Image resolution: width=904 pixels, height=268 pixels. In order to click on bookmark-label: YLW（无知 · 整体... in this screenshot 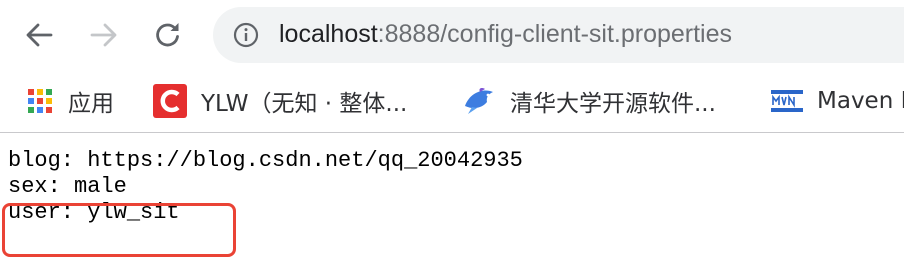, I will do `click(304, 104)`.